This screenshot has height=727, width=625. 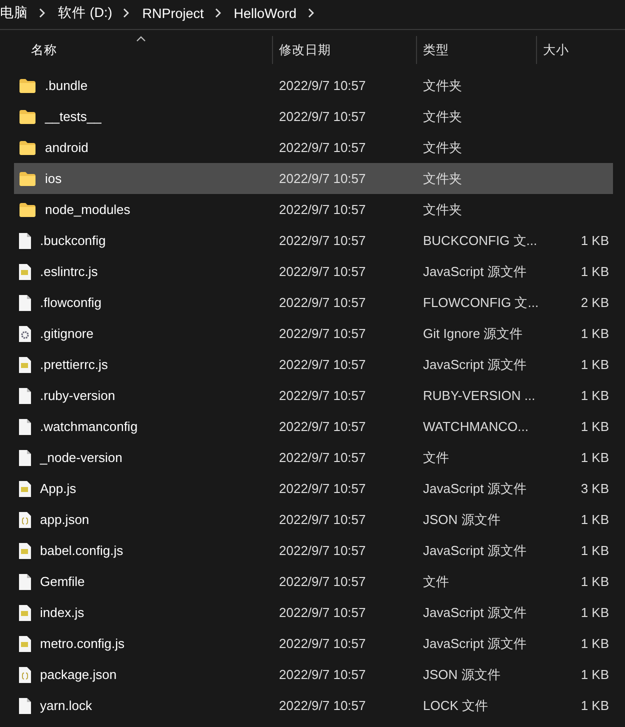 I want to click on file-row: .bundle 2022/9/7 10:57 文件夹, so click(x=313, y=85).